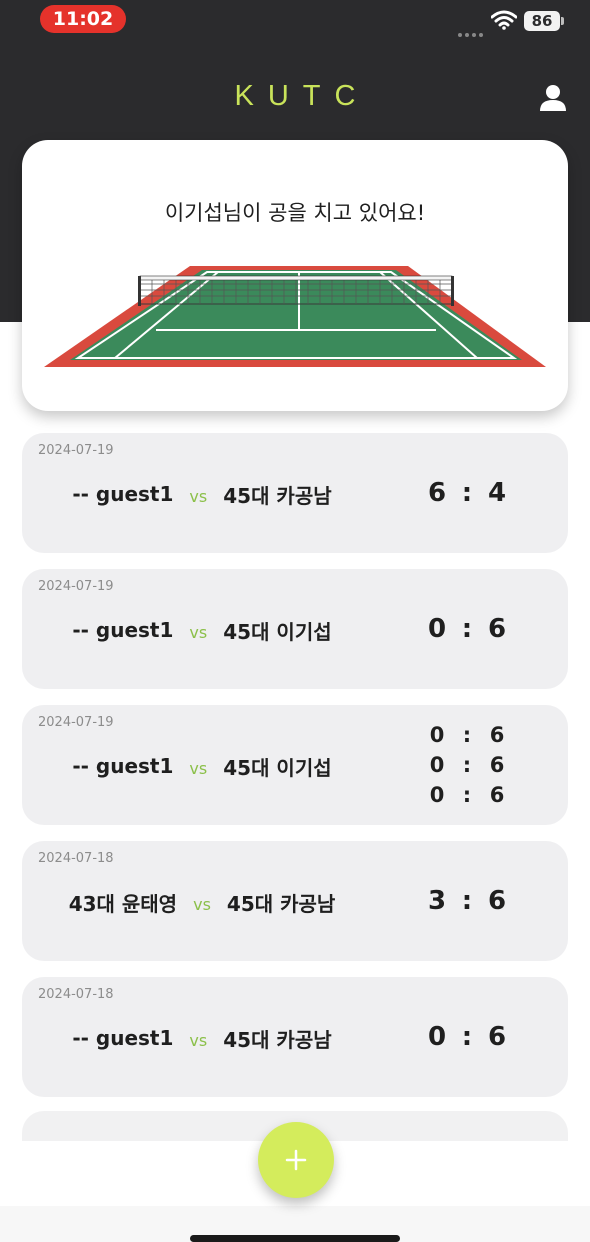  I want to click on score-block: 0 : 6 0 : 6 0 : 6, so click(467, 765).